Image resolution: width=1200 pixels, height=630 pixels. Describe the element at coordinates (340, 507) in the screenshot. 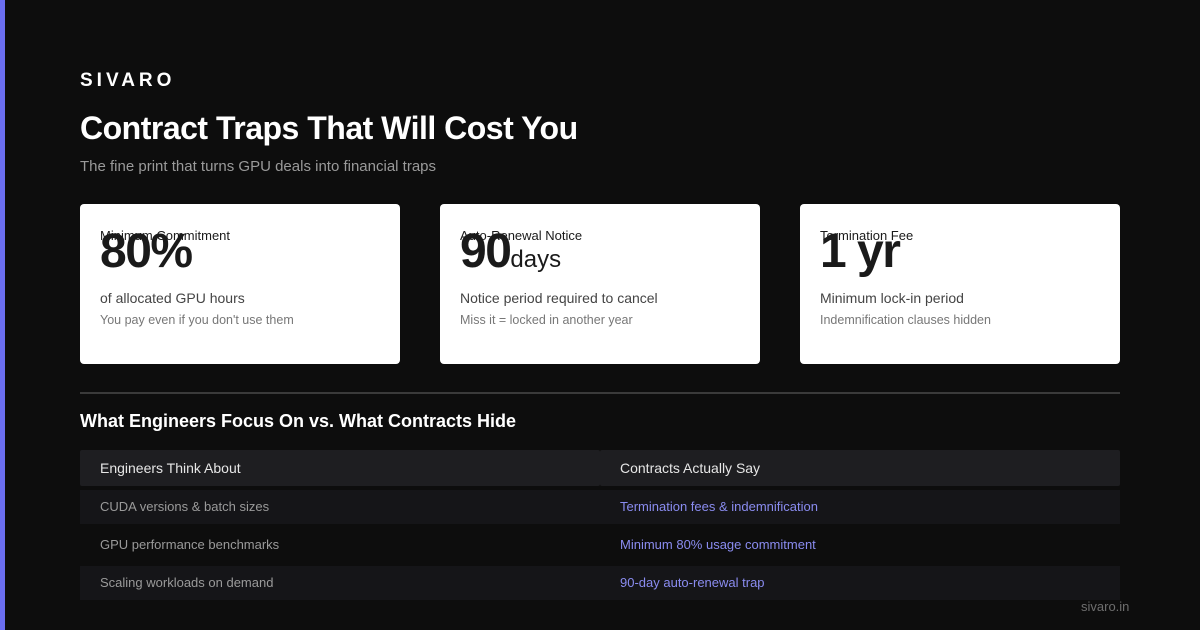

I see `list-item: CUDA versions & batch sizes` at that location.